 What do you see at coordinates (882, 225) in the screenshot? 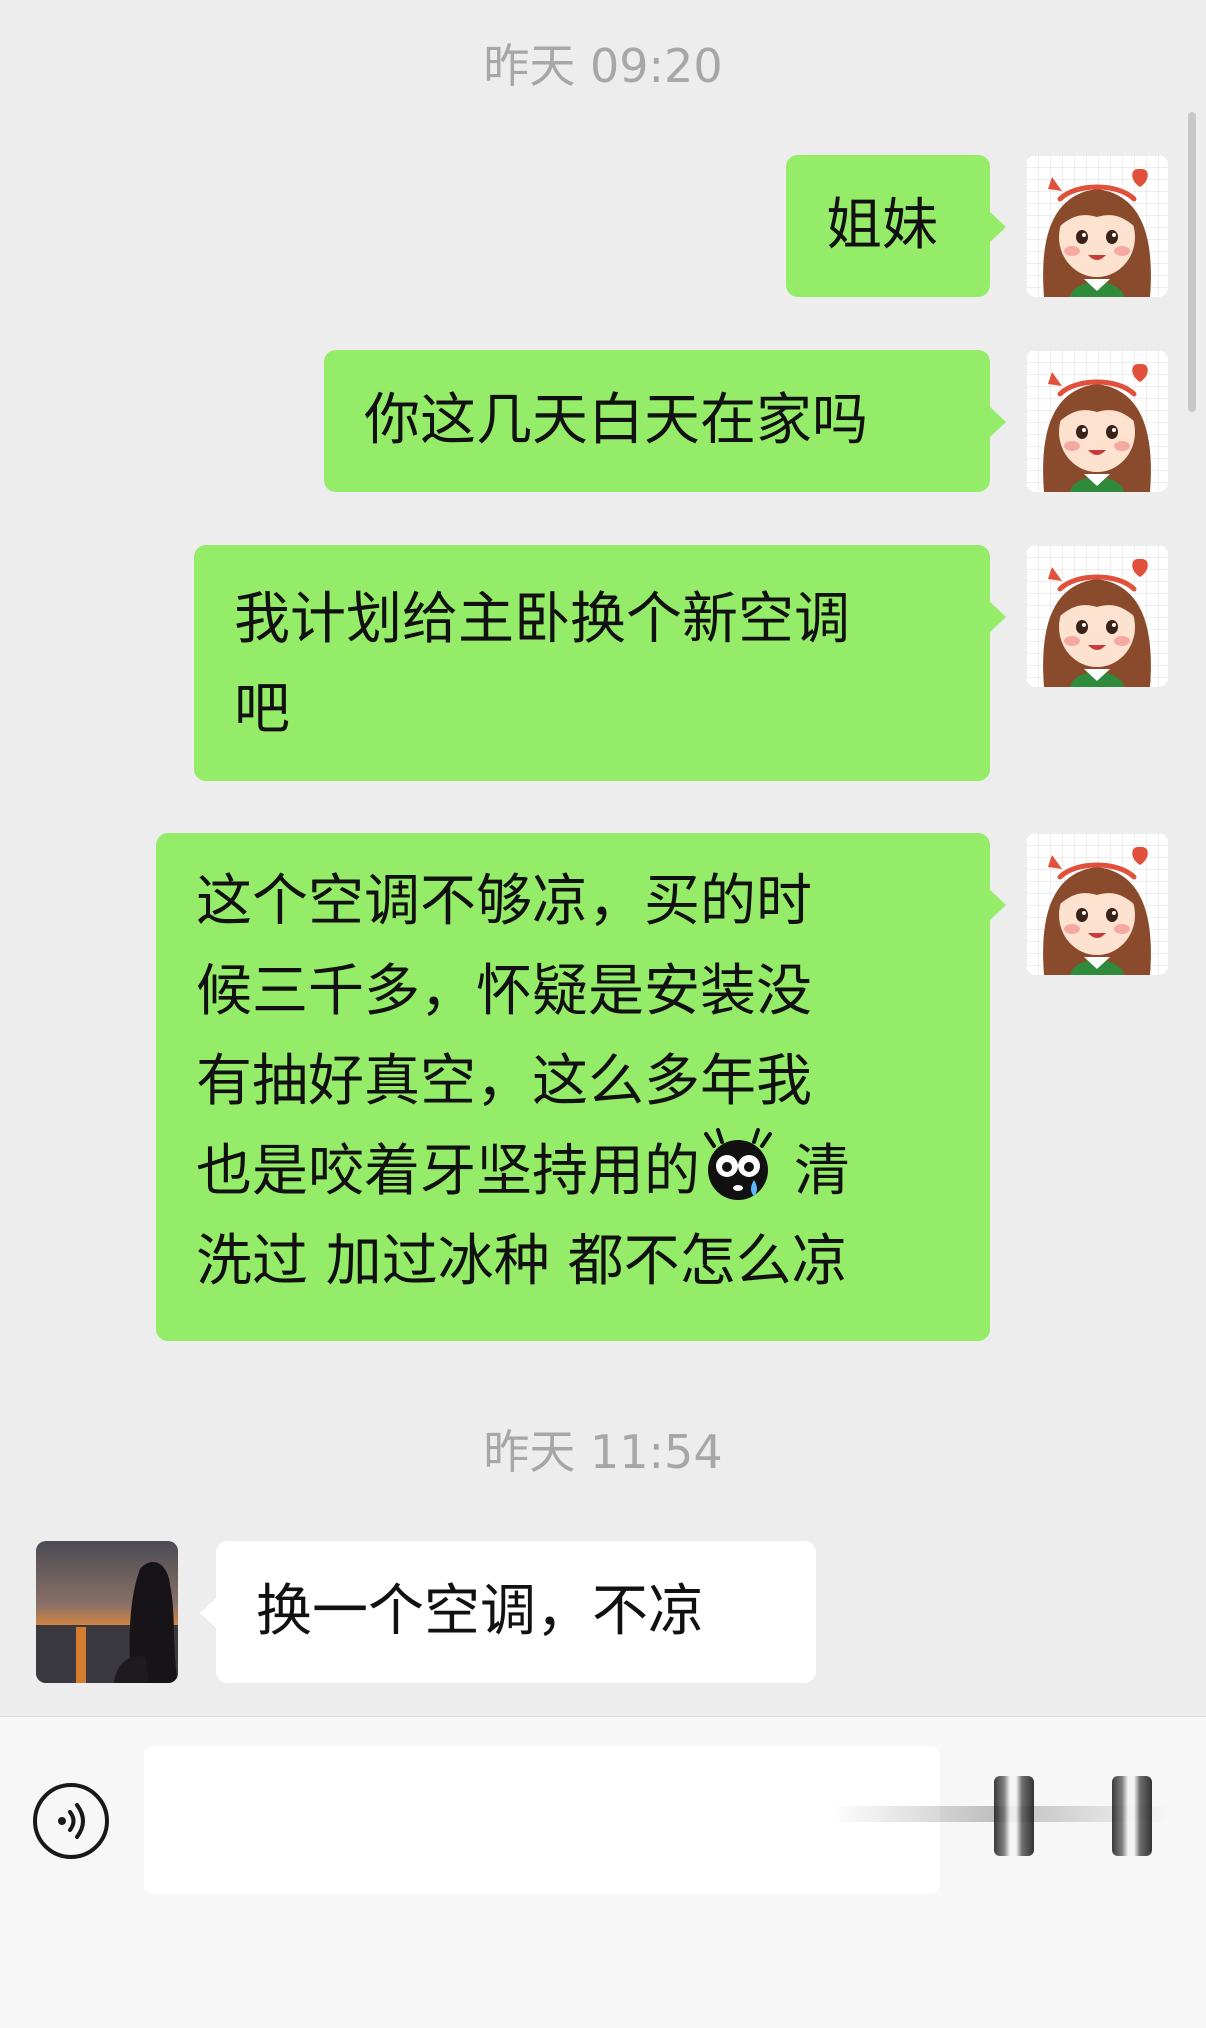
I see `message-text: 姐妹` at bounding box center [882, 225].